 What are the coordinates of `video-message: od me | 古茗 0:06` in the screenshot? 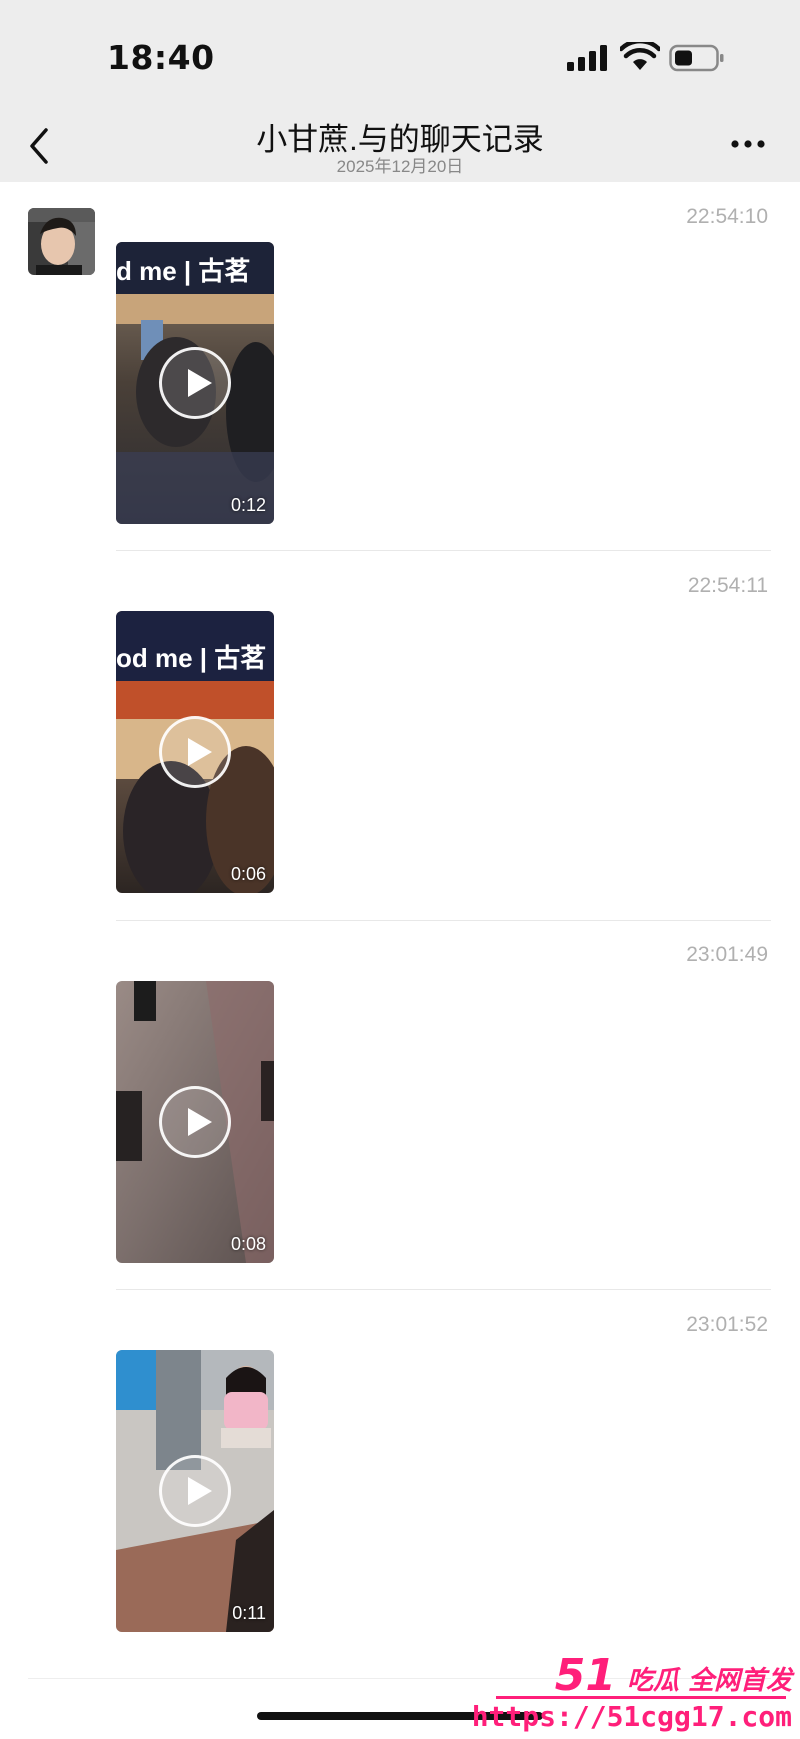 It's located at (195, 752).